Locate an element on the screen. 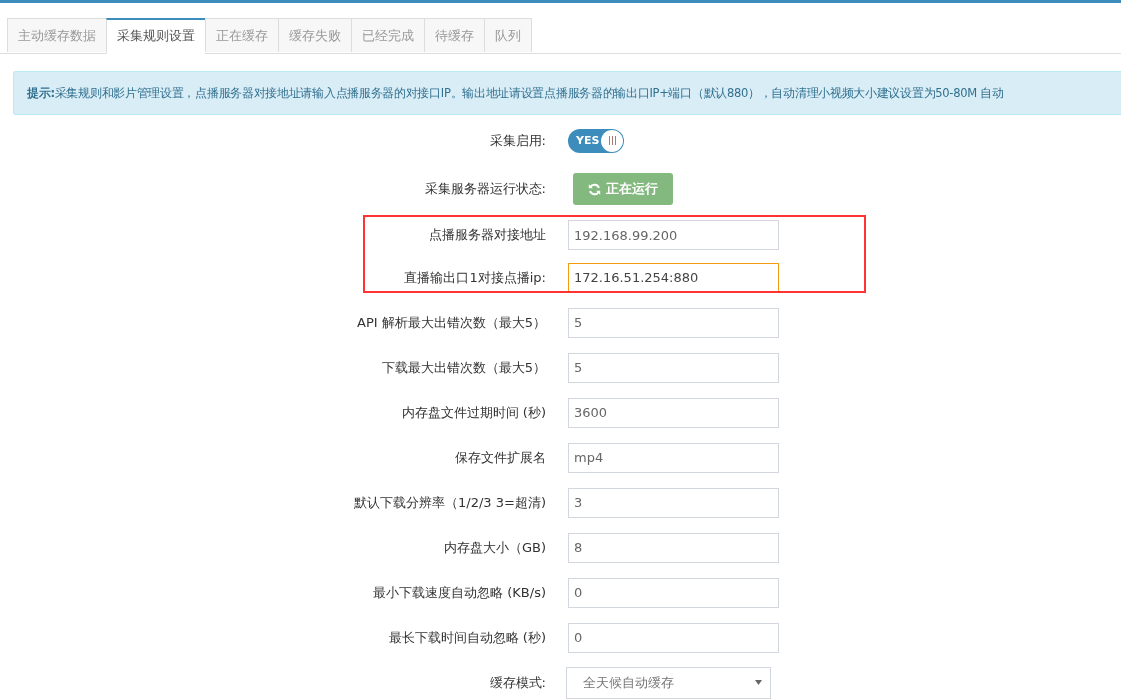 This screenshot has width=1121, height=699. tip-text: 提示:采集规则和影片管理设置，点播服务器对接地址请输入点播服务器的对接口IP。输出地址请设置点播服务器的输出口IP+端口（默认880），自动清理小视频大小建议设置为50-80M 自动 is located at coordinates (515, 93).